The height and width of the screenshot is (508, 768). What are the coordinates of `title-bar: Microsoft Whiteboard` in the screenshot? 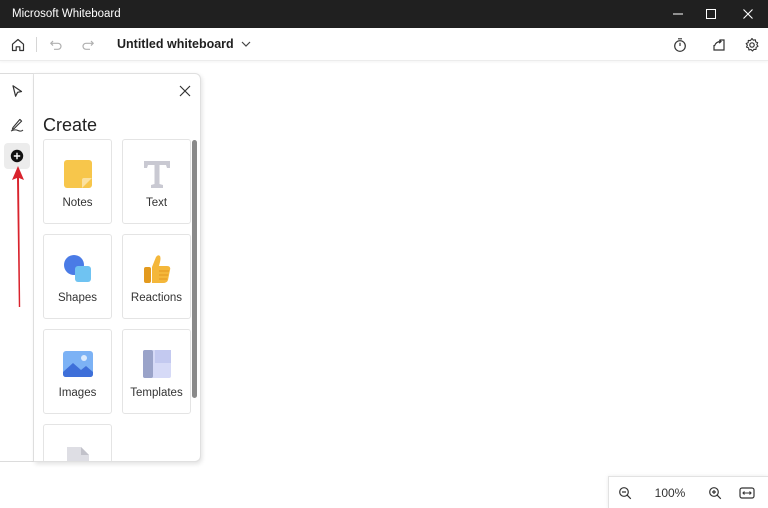 It's located at (384, 14).